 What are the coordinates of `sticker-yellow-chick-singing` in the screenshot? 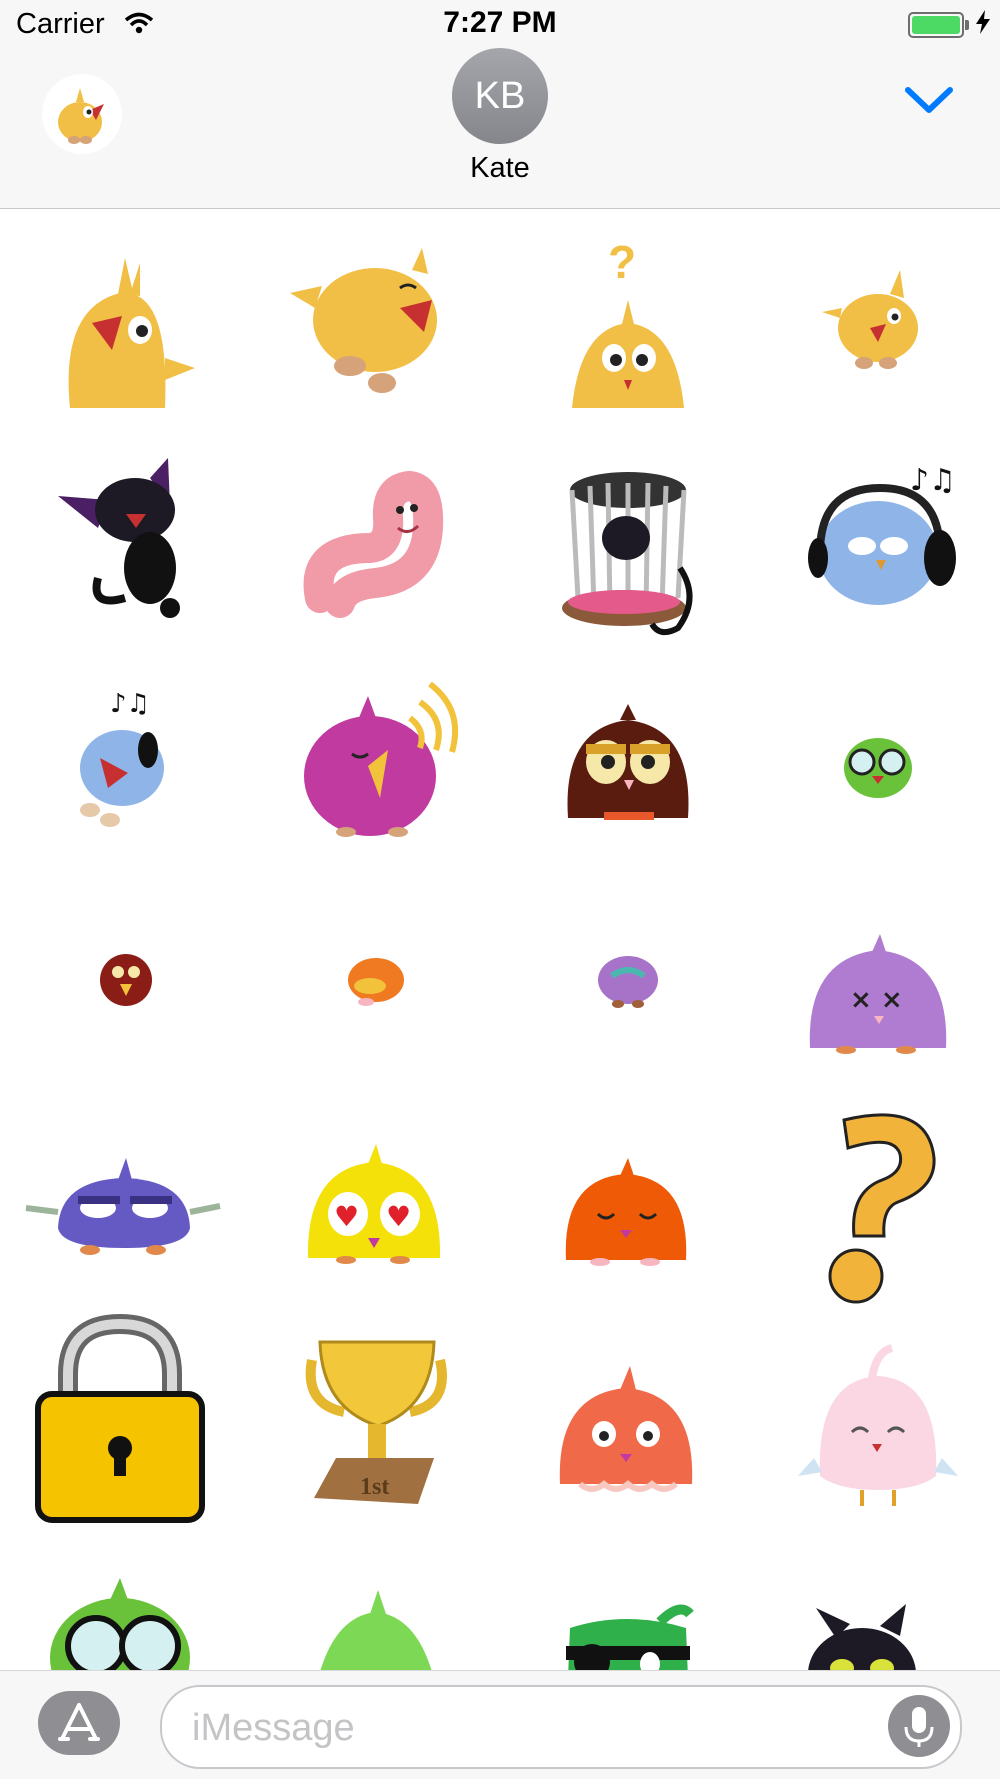 It's located at (125, 318).